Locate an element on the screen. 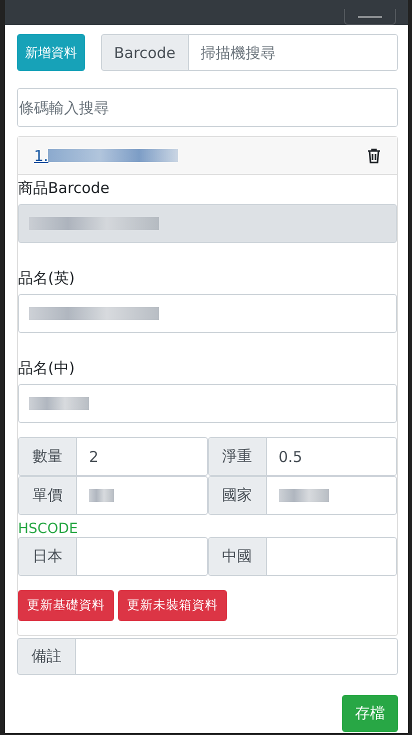 The image size is (412, 735). update-button: 更新基礎資料 is located at coordinates (66, 605).